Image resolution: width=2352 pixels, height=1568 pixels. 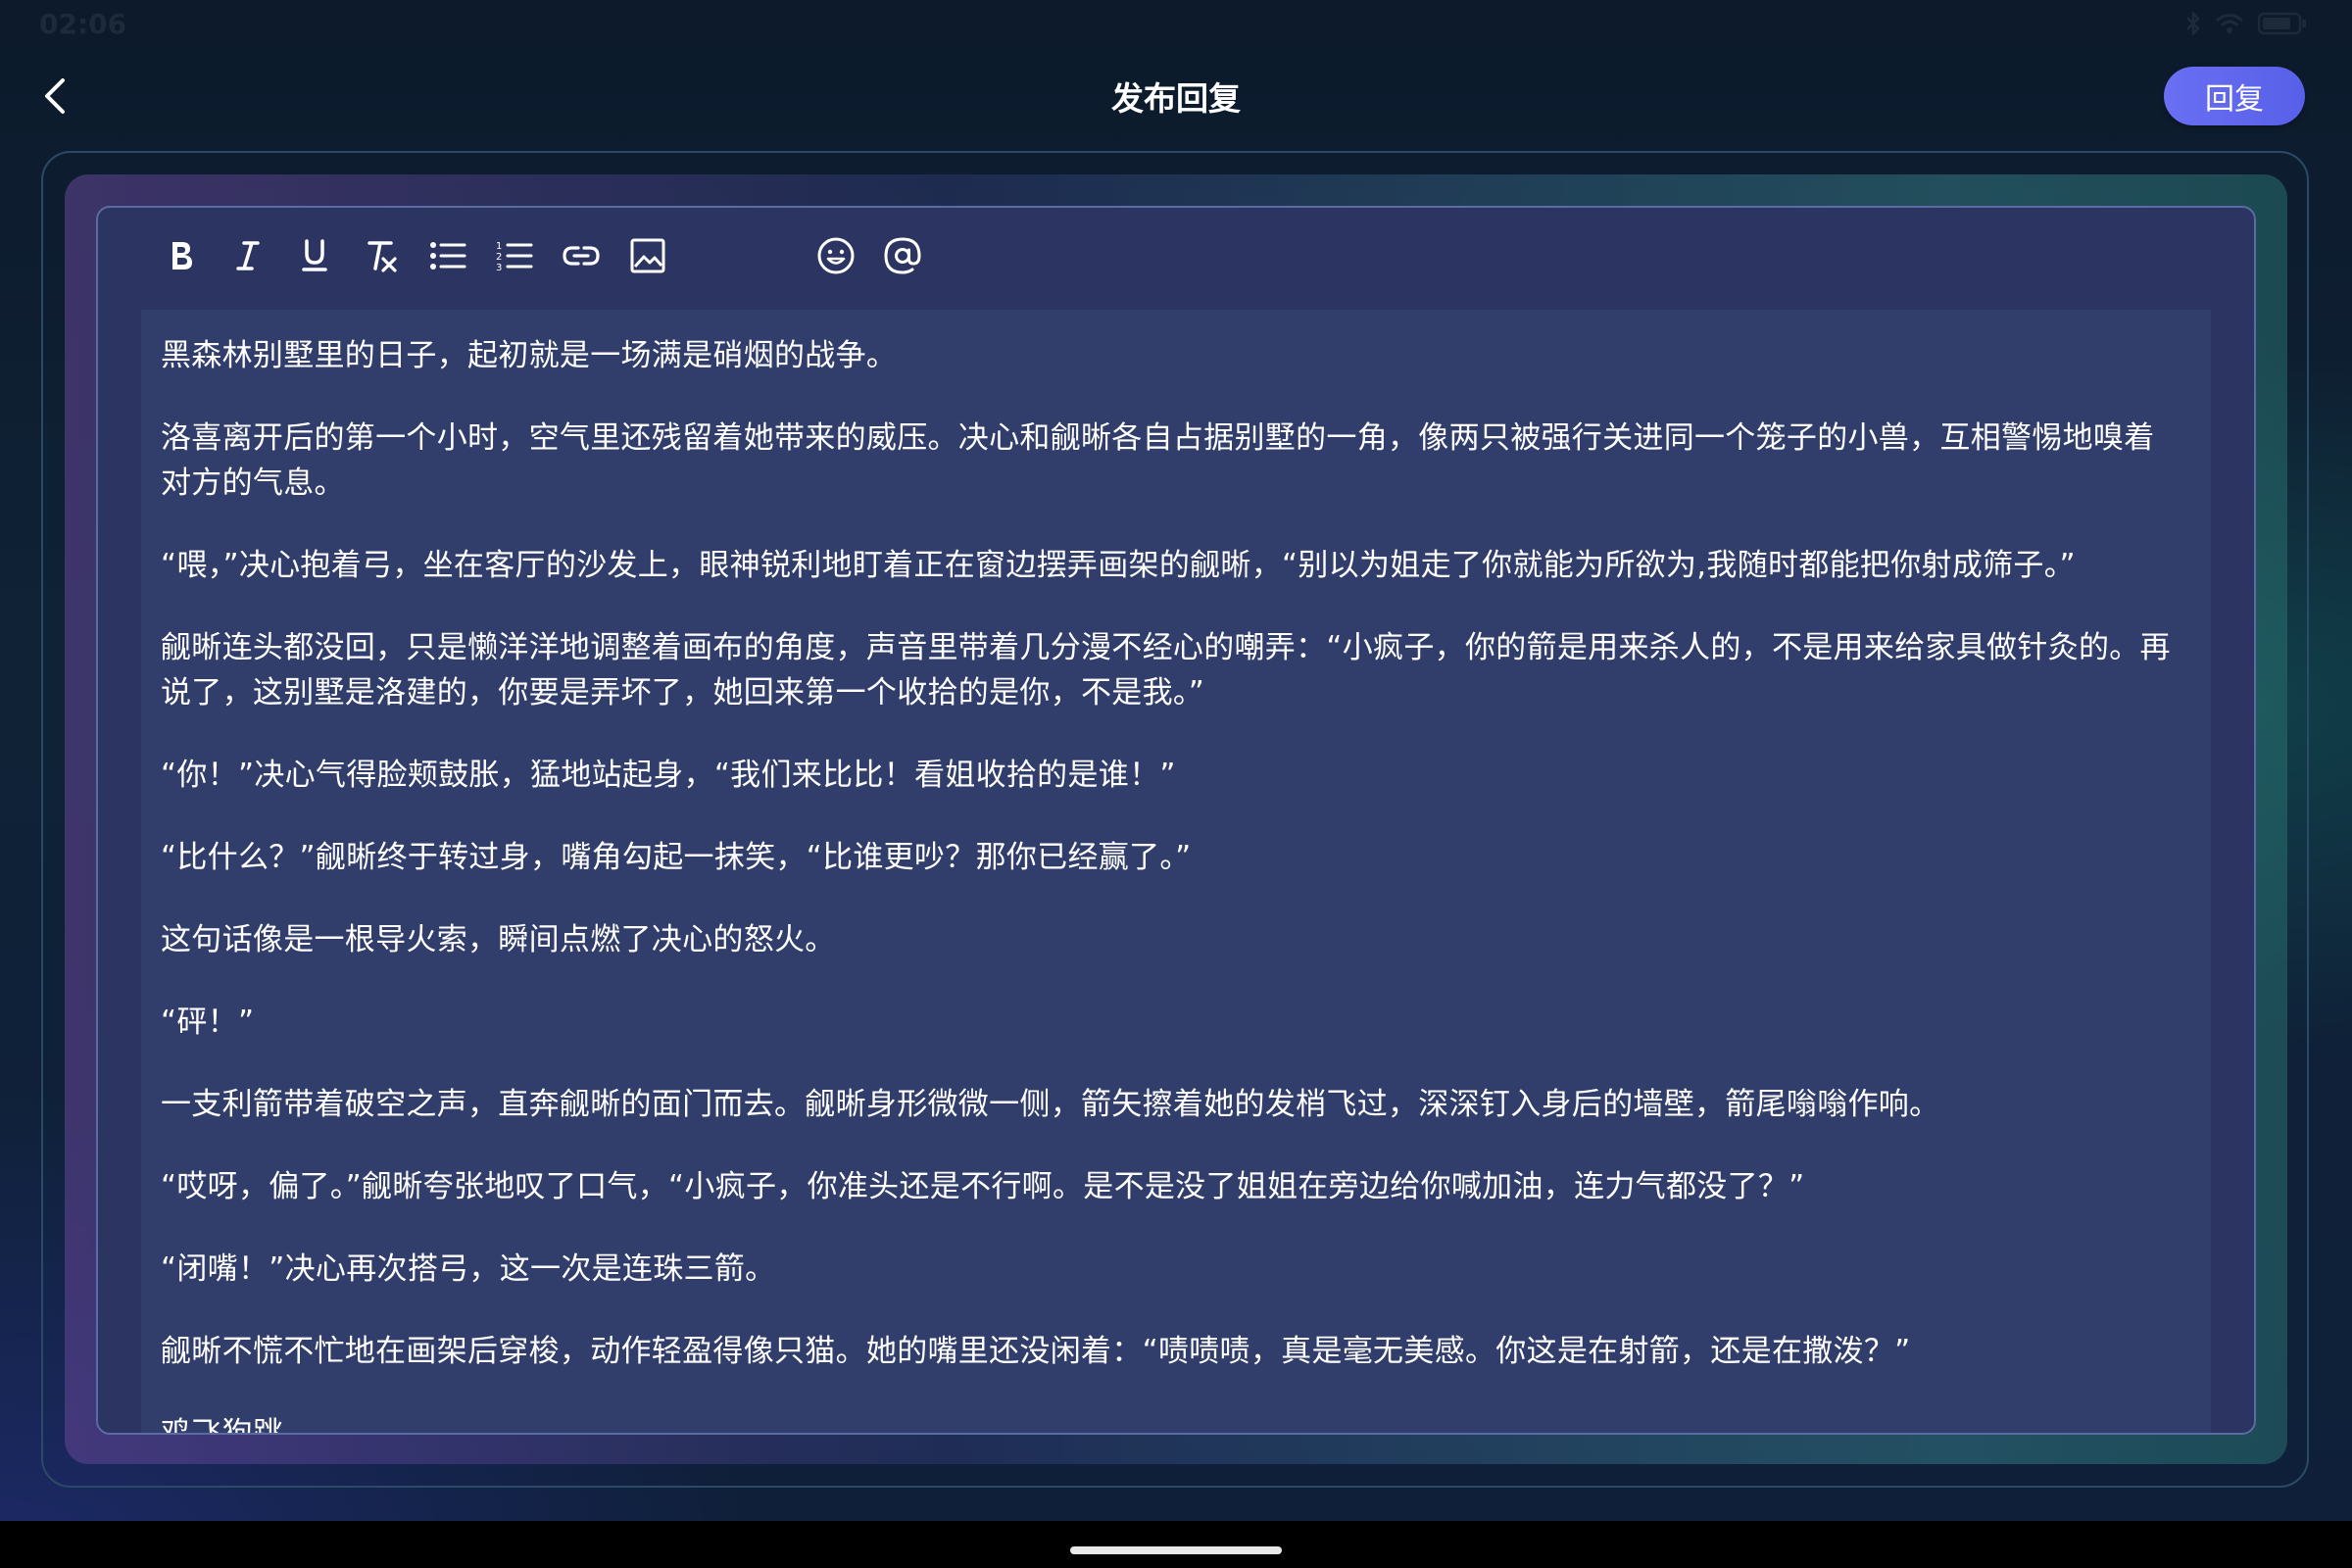 I want to click on status-bar: 02:06, so click(x=1176, y=24).